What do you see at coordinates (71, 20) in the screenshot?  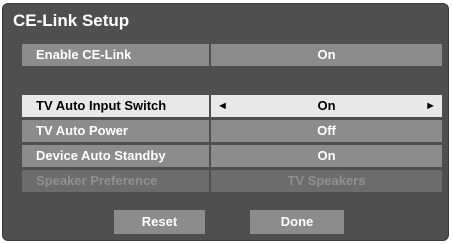 I see `dialog-title: CE-Link Setup` at bounding box center [71, 20].